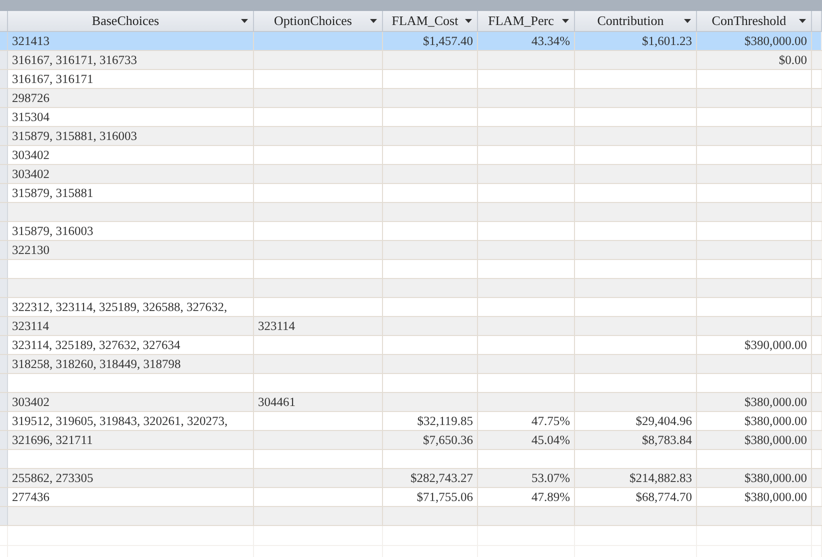 The height and width of the screenshot is (557, 822). Describe the element at coordinates (636, 497) in the screenshot. I see `table-cell: $68,774.70` at that location.